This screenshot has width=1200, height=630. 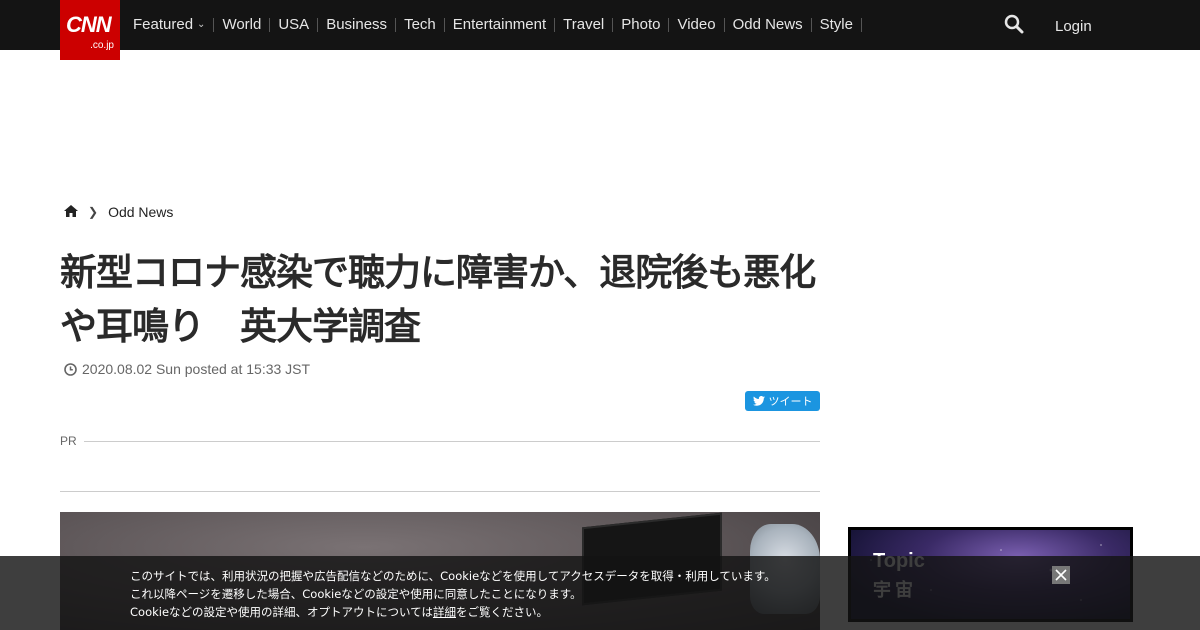 I want to click on nav-item-business: Business, so click(x=357, y=24).